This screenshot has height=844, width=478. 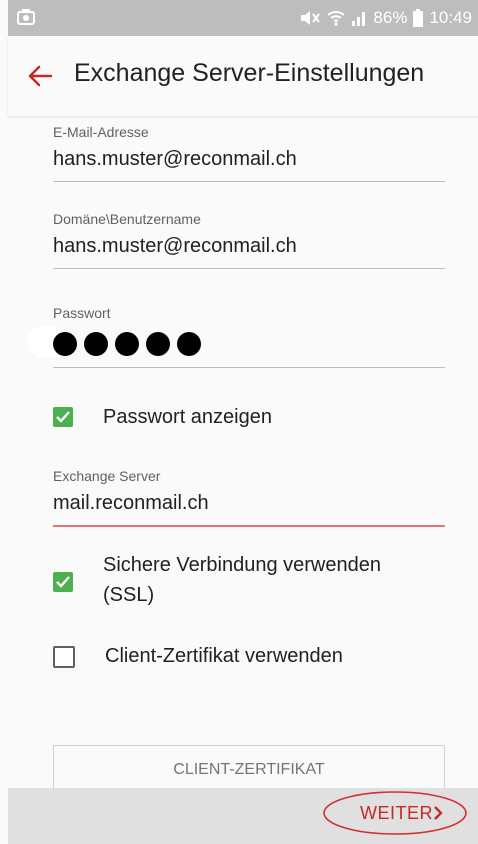 What do you see at coordinates (107, 476) in the screenshot?
I see `server-label: Exchange Server` at bounding box center [107, 476].